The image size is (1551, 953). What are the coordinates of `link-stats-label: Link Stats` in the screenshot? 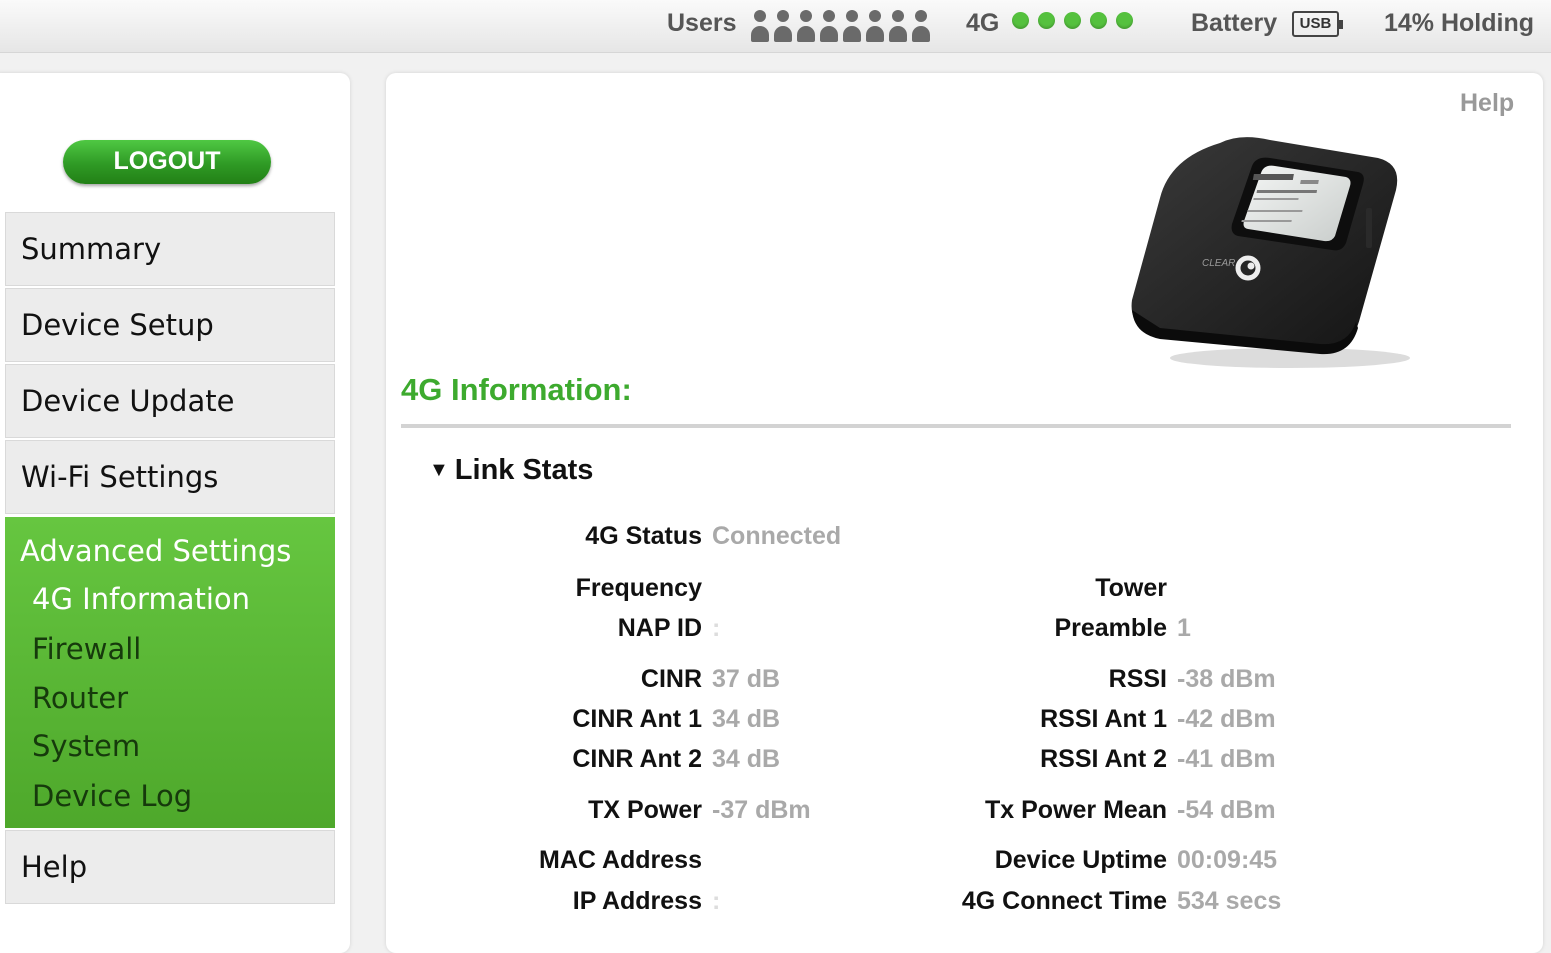 It's located at (524, 470).